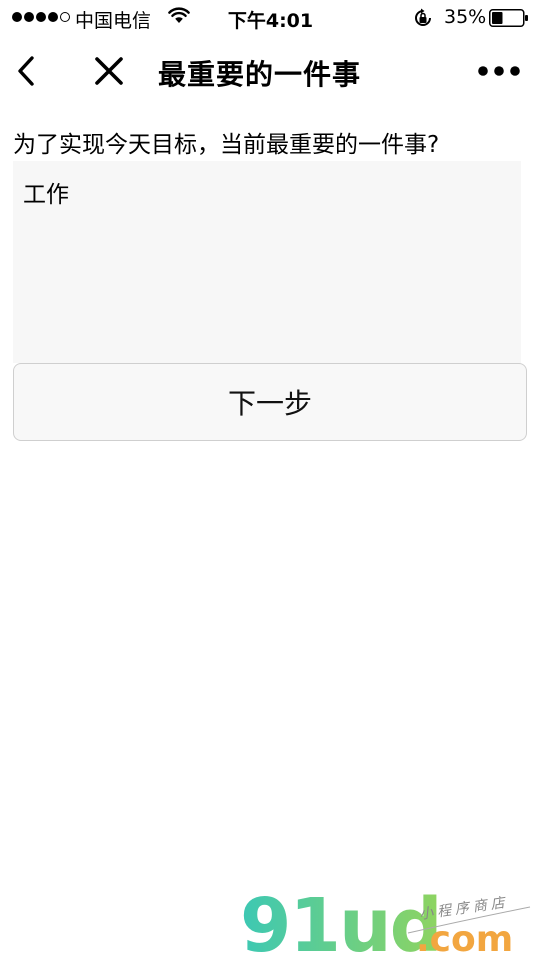  What do you see at coordinates (260, 74) in the screenshot?
I see `page-title: 最重要的一件事` at bounding box center [260, 74].